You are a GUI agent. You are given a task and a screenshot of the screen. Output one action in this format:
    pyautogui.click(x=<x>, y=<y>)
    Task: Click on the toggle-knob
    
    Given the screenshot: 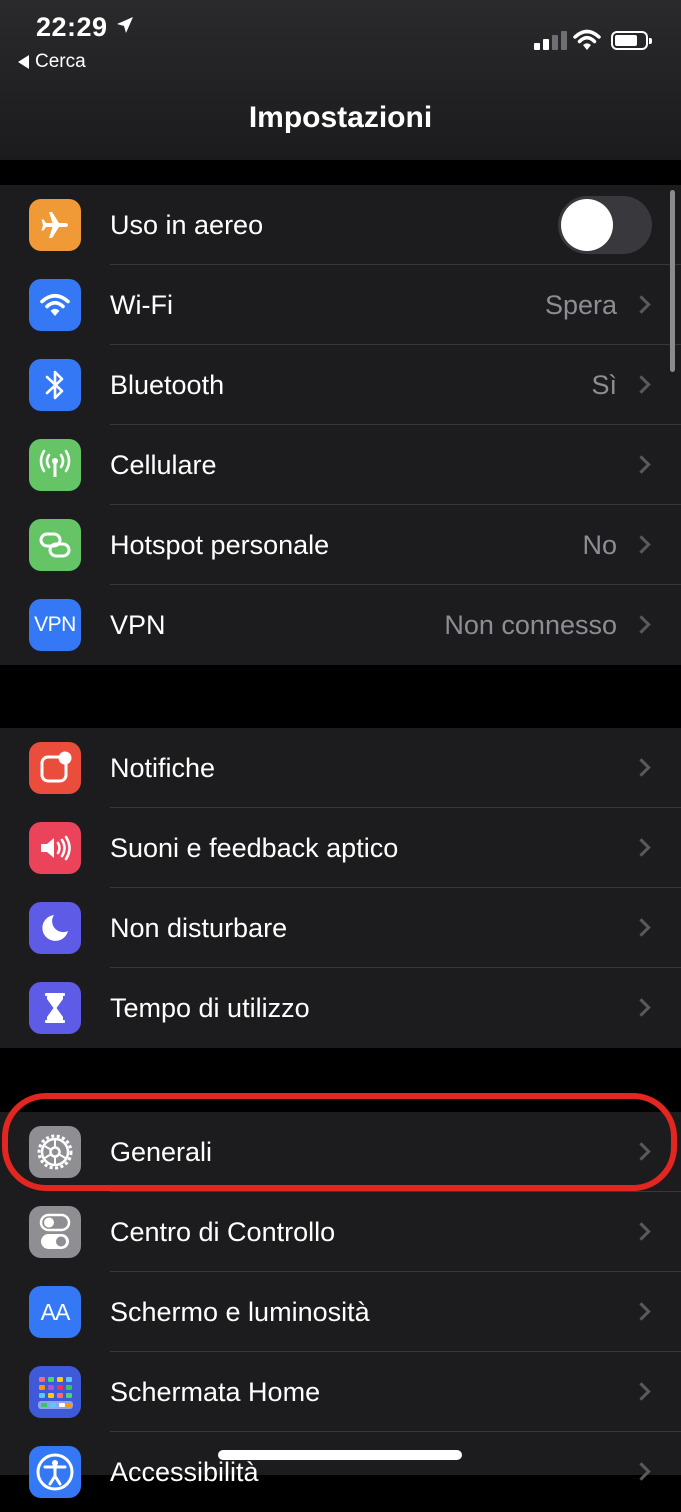 What is the action you would take?
    pyautogui.click(x=587, y=225)
    